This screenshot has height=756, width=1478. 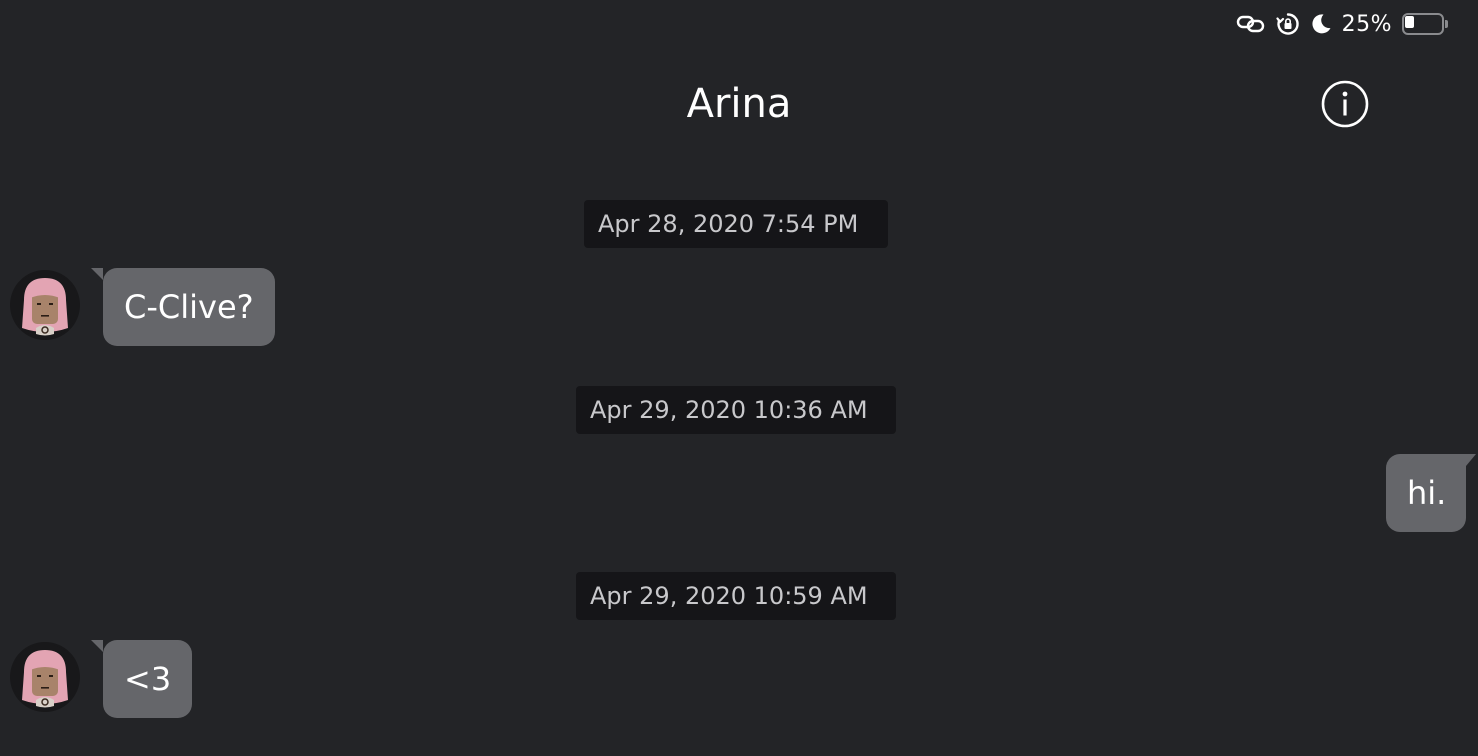 I want to click on conversation-title: Arina, so click(x=739, y=104).